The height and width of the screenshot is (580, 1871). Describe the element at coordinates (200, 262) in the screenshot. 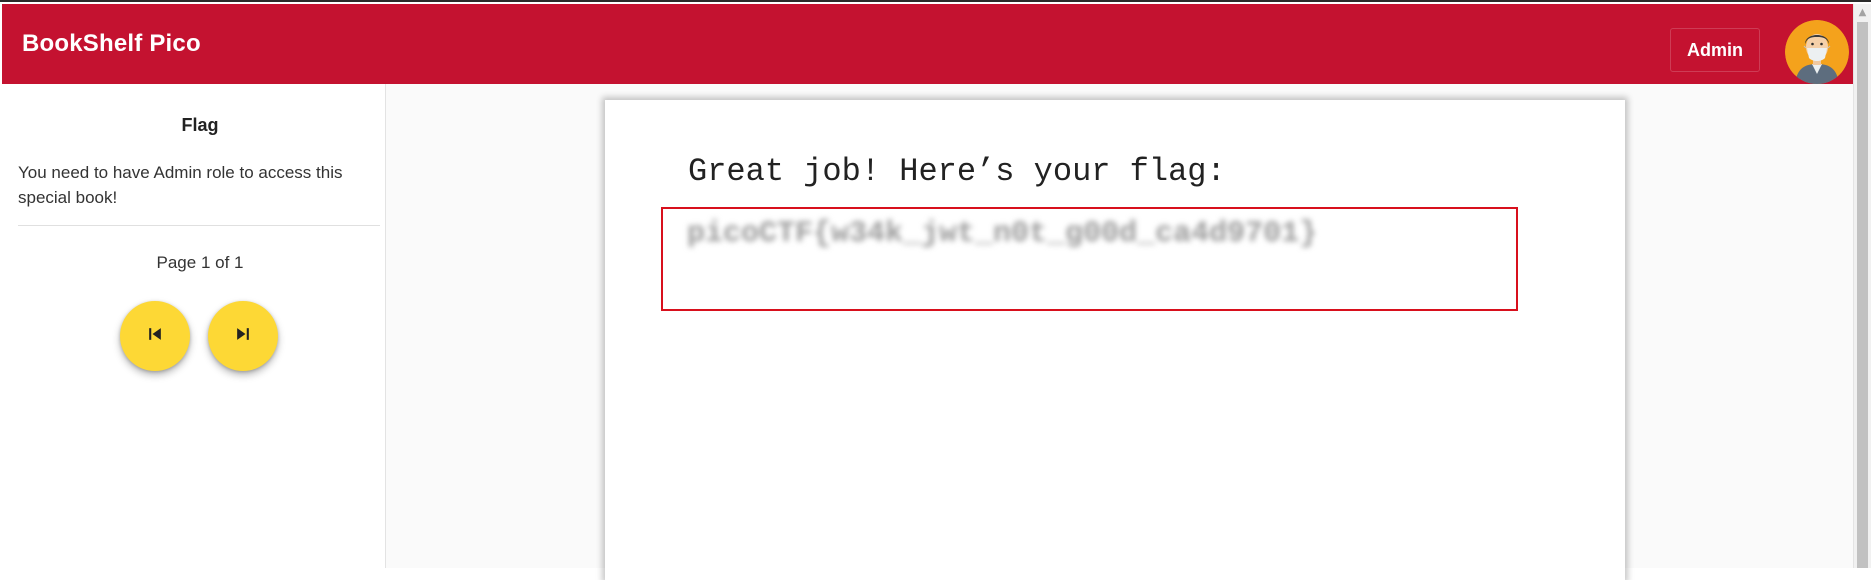

I see `page-indicator: Page 1 of 1` at that location.